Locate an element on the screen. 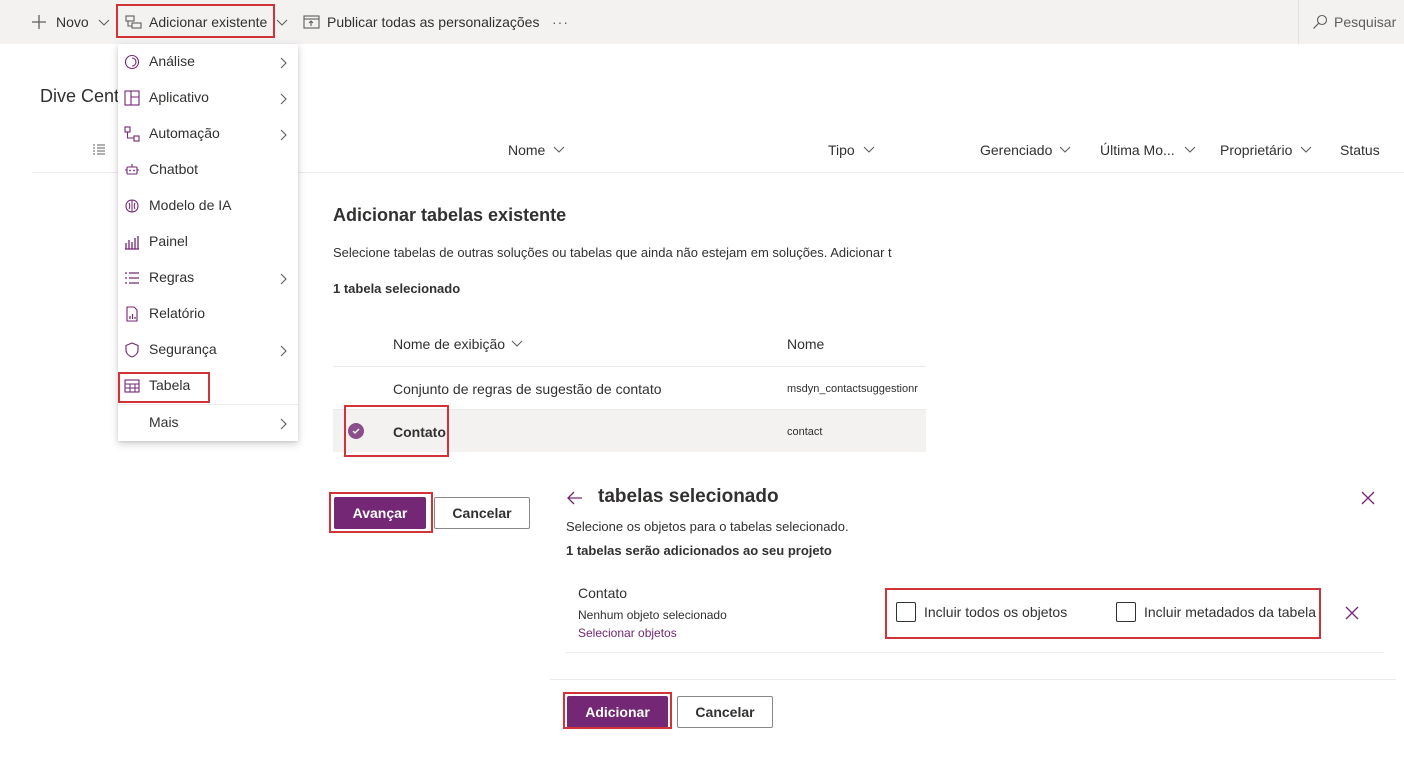  column-header-nome: Nome is located at coordinates (536, 150).